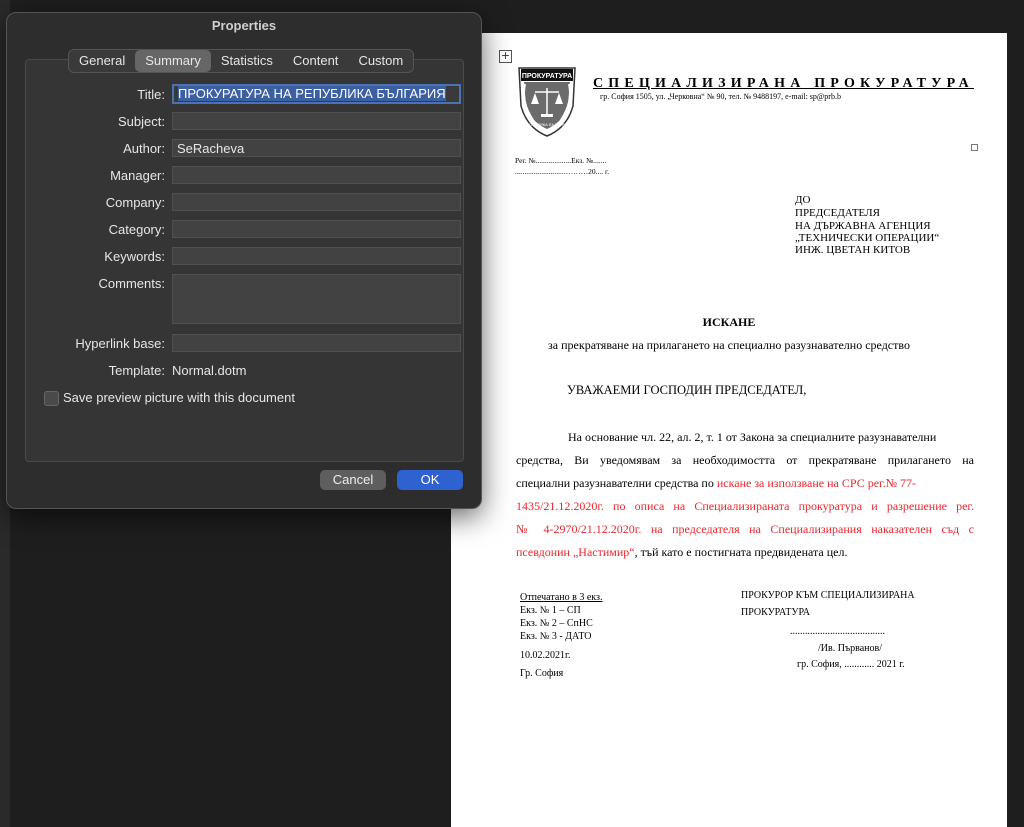  I want to click on title-field: ПРОКУРАТУРА НА РЕПУБЛИКА БЪЛГАРИЯ, so click(316, 94).